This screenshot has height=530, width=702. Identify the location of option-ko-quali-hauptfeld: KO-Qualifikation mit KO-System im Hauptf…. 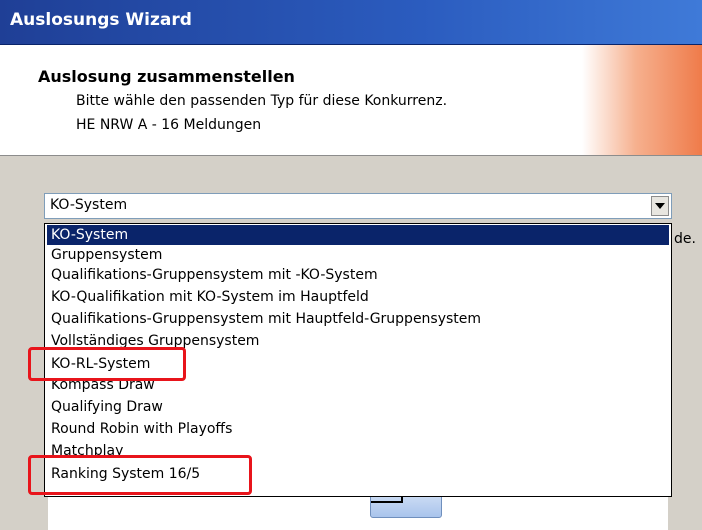
(358, 297).